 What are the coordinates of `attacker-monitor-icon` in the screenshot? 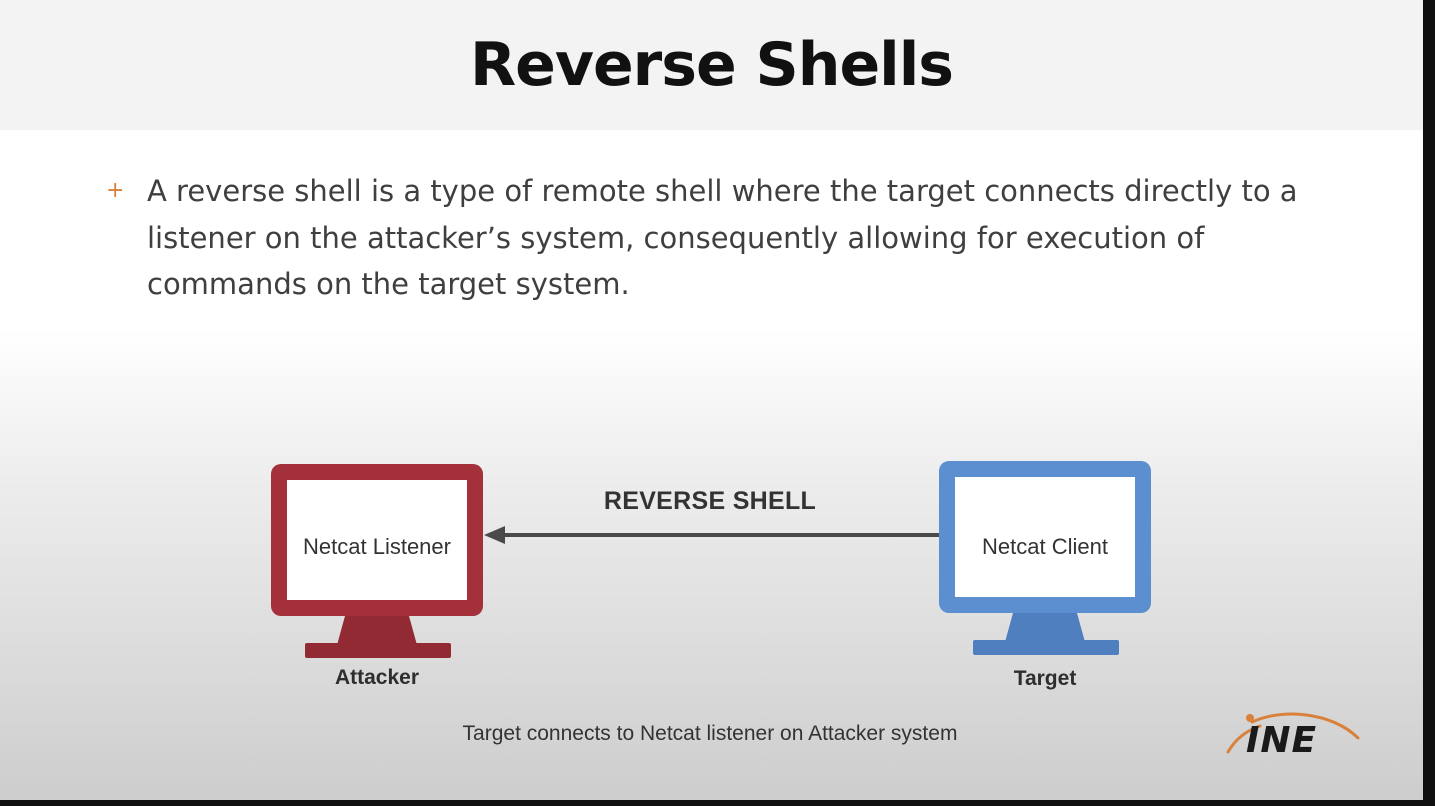 It's located at (377, 561).